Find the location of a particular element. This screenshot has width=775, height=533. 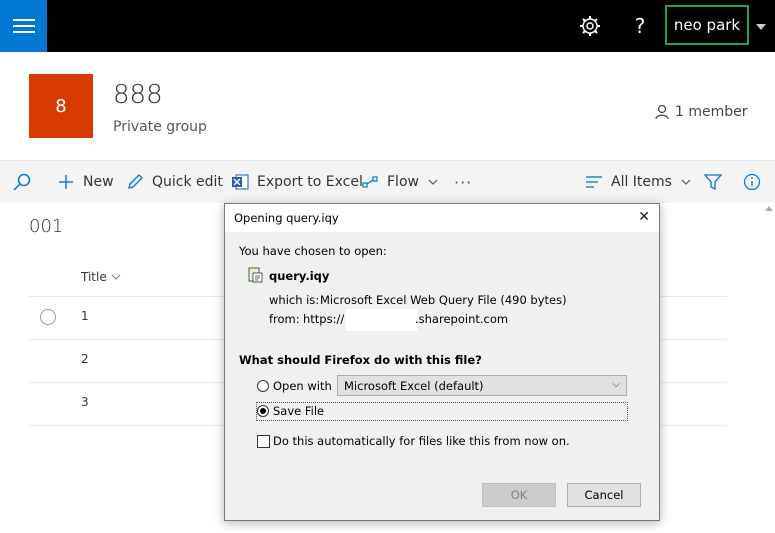

suite-bar: ? neo park is located at coordinates (387, 26).